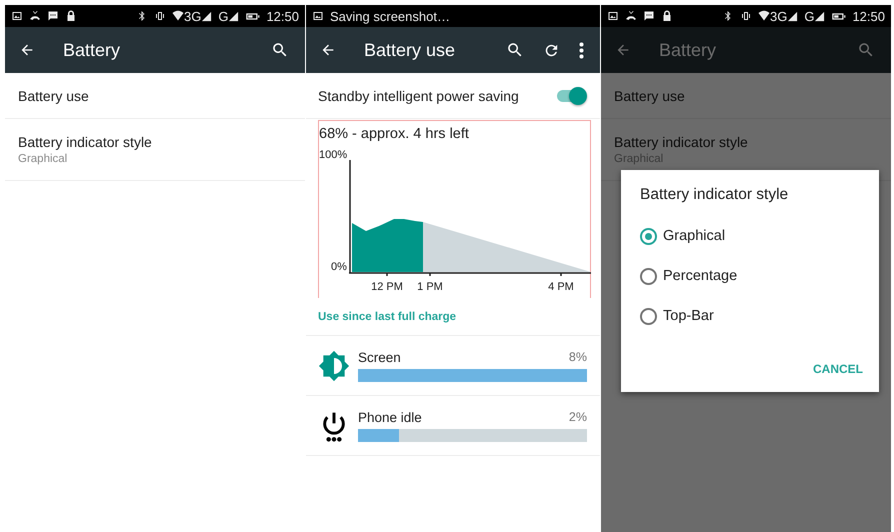 The width and height of the screenshot is (894, 532). Describe the element at coordinates (700, 276) in the screenshot. I see `option-label: Percentage` at that location.